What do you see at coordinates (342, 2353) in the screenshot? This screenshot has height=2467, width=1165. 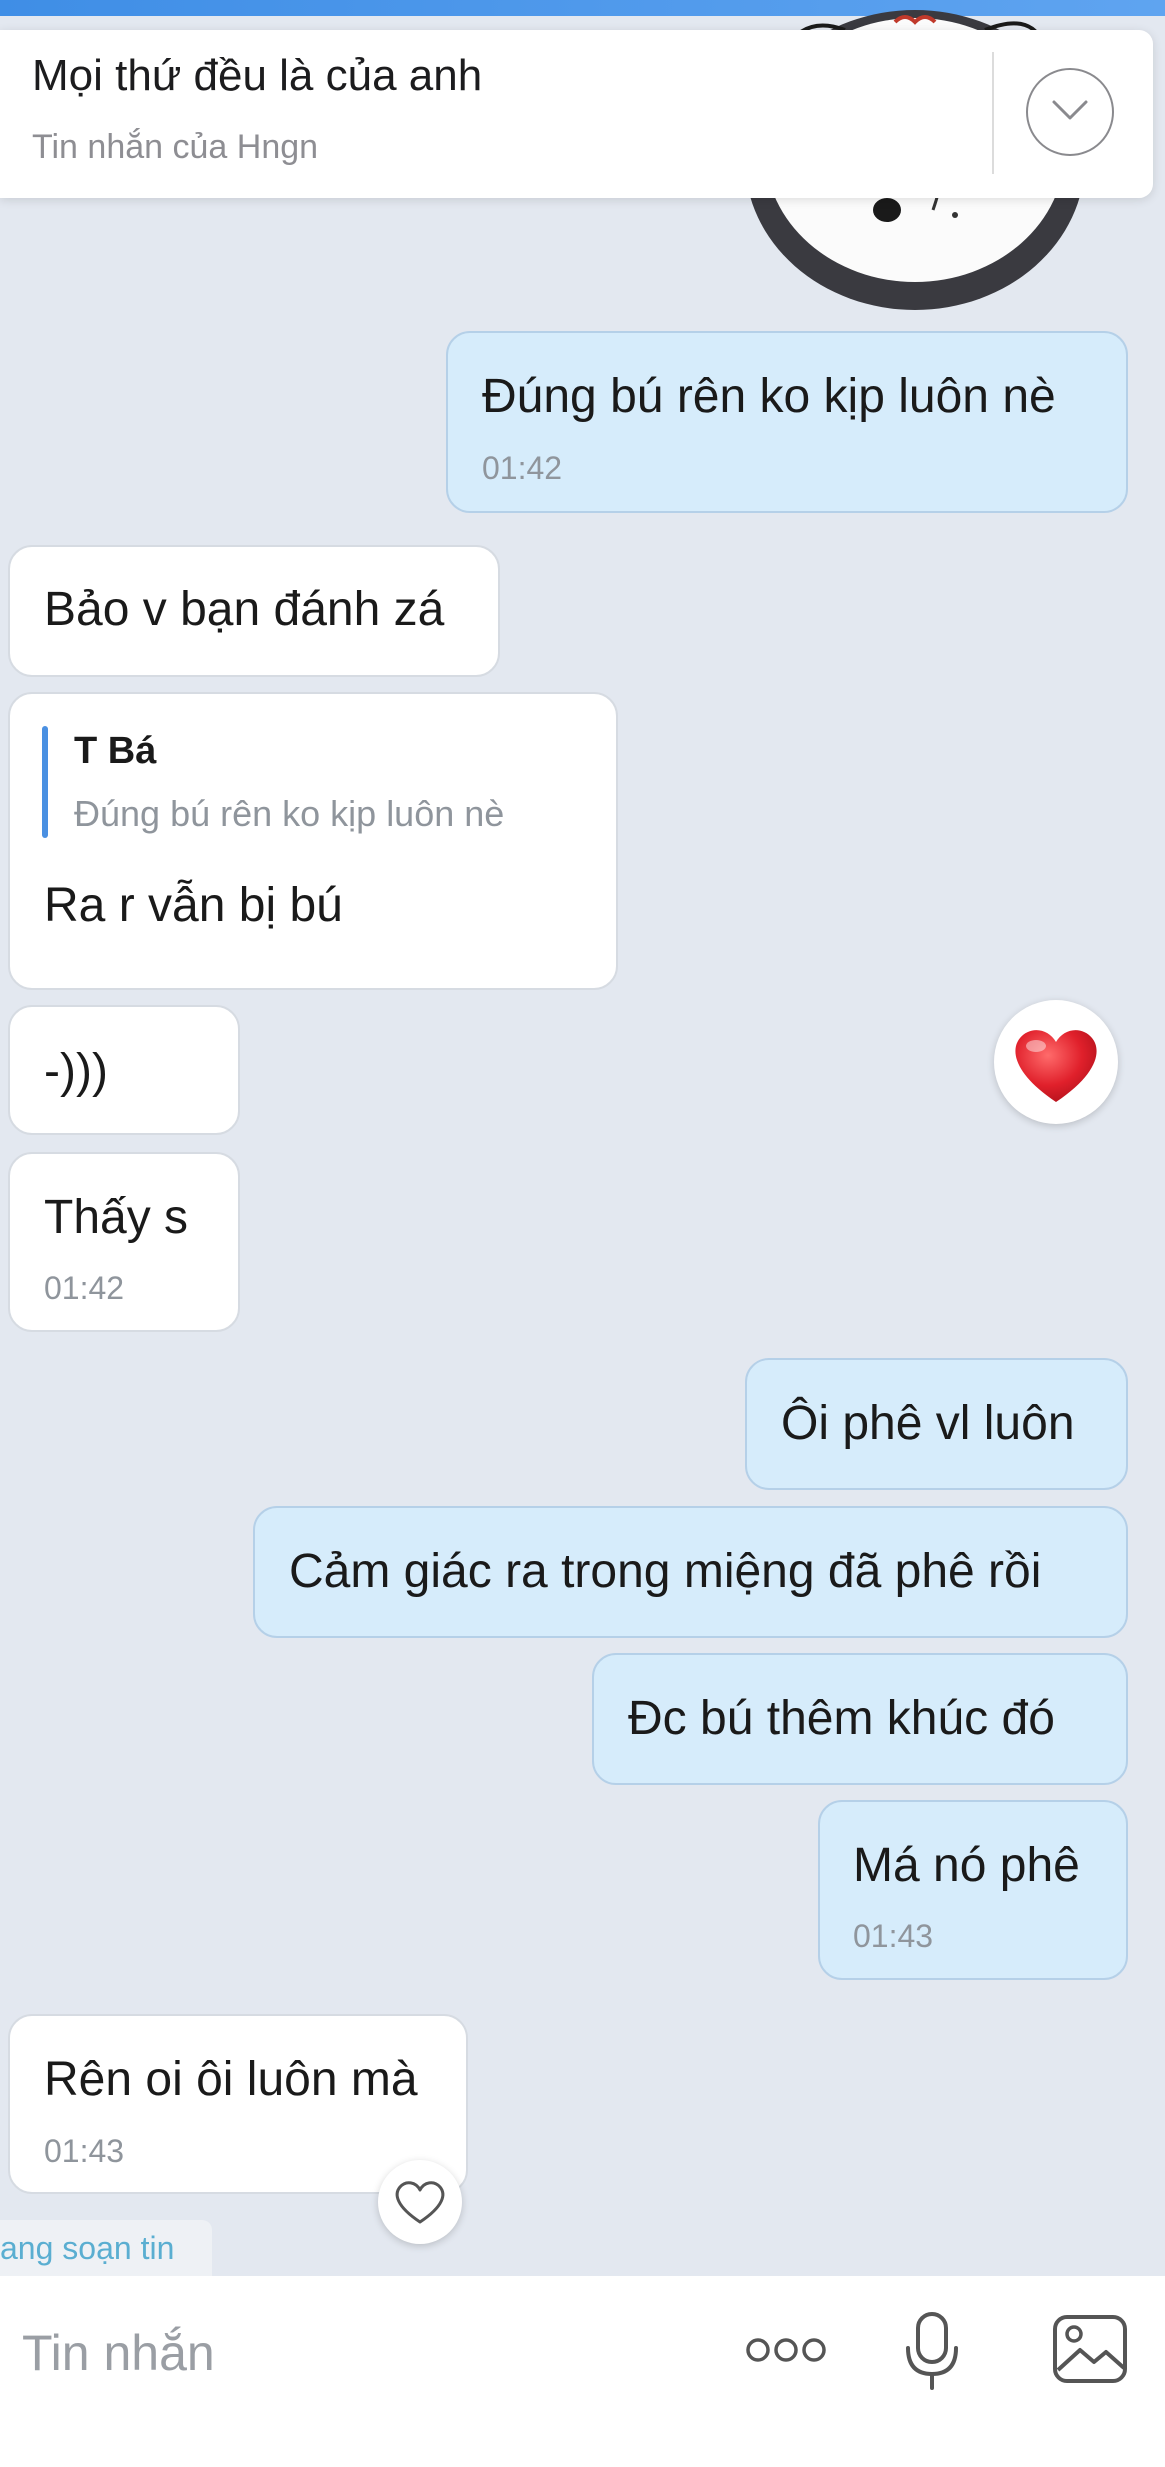 I see `message-input` at bounding box center [342, 2353].